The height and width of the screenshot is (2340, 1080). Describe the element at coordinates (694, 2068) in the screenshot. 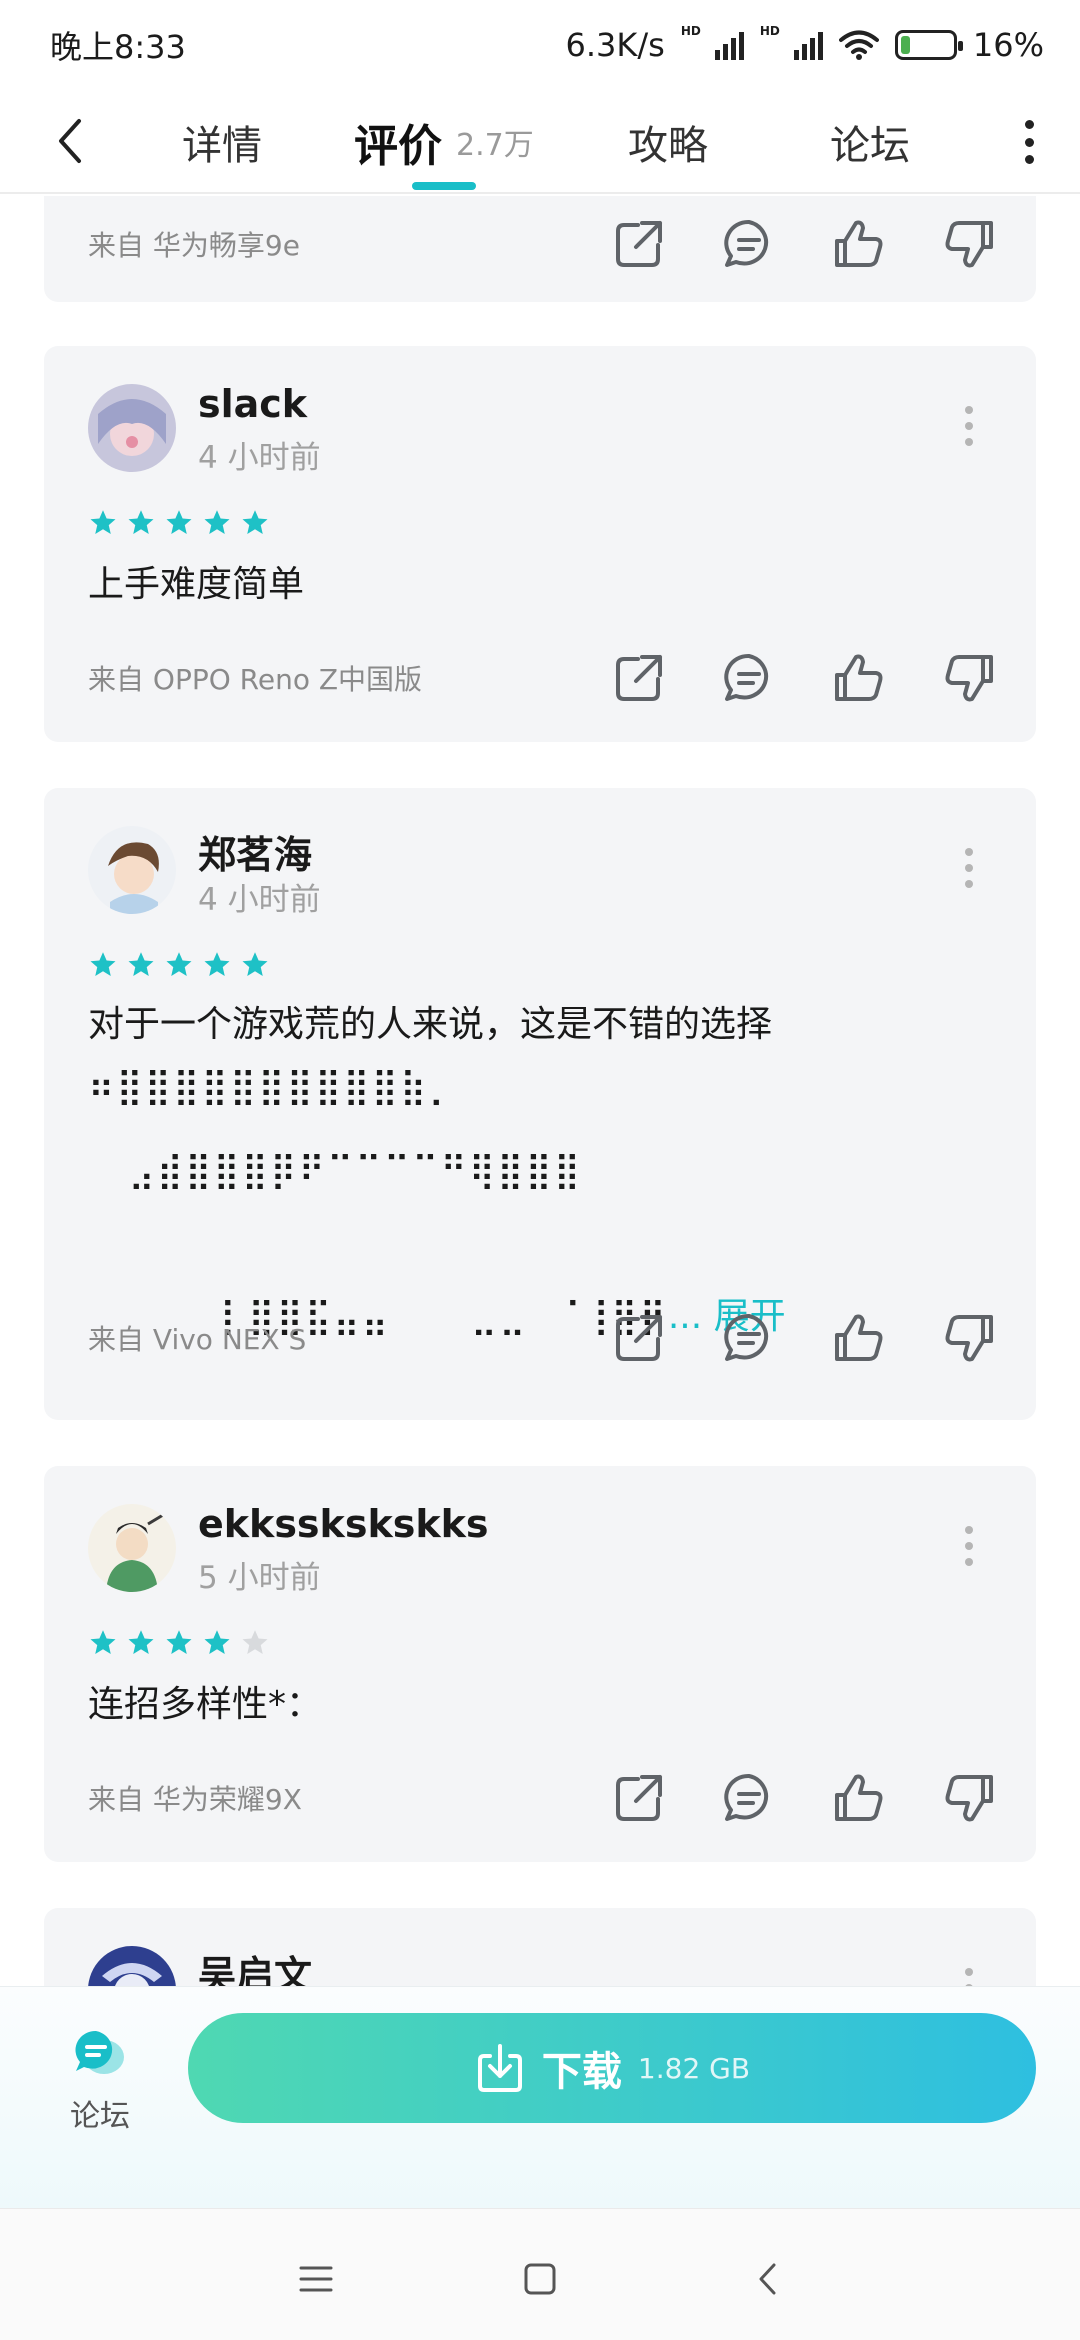

I see `download-size: 1.82 GB` at that location.